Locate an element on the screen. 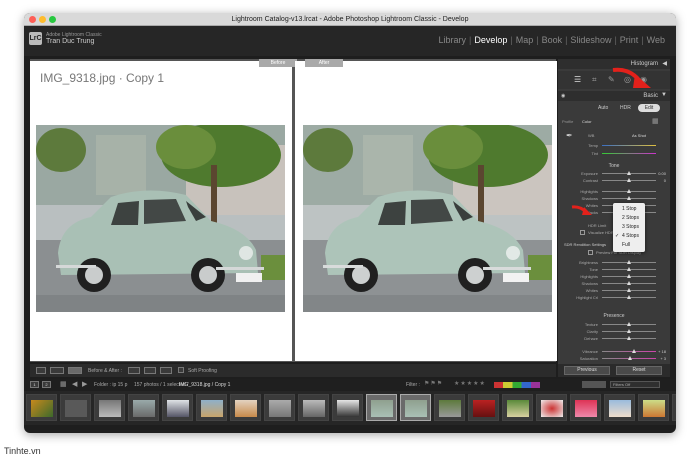  edit-toggle: Edit is located at coordinates (649, 108).